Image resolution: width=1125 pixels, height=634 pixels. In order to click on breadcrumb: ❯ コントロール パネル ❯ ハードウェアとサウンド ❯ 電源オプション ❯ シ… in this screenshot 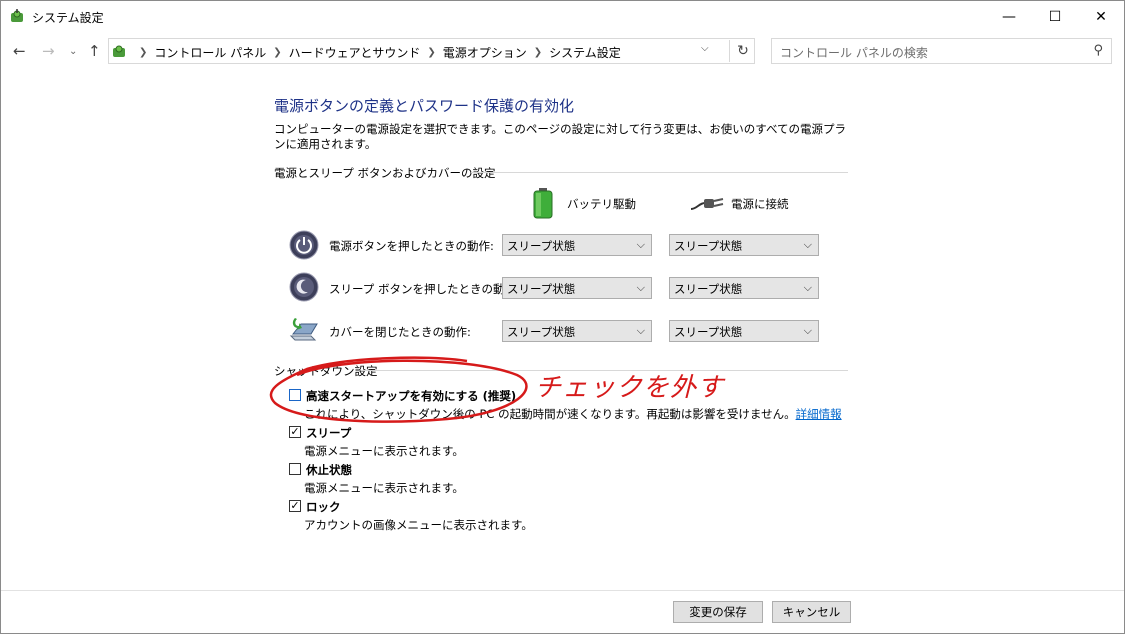, I will do `click(376, 52)`.